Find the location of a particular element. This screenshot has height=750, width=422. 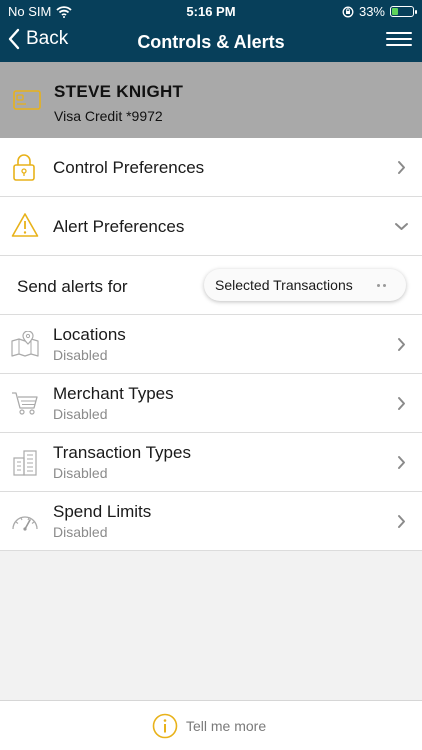

info-icon is located at coordinates (165, 726).